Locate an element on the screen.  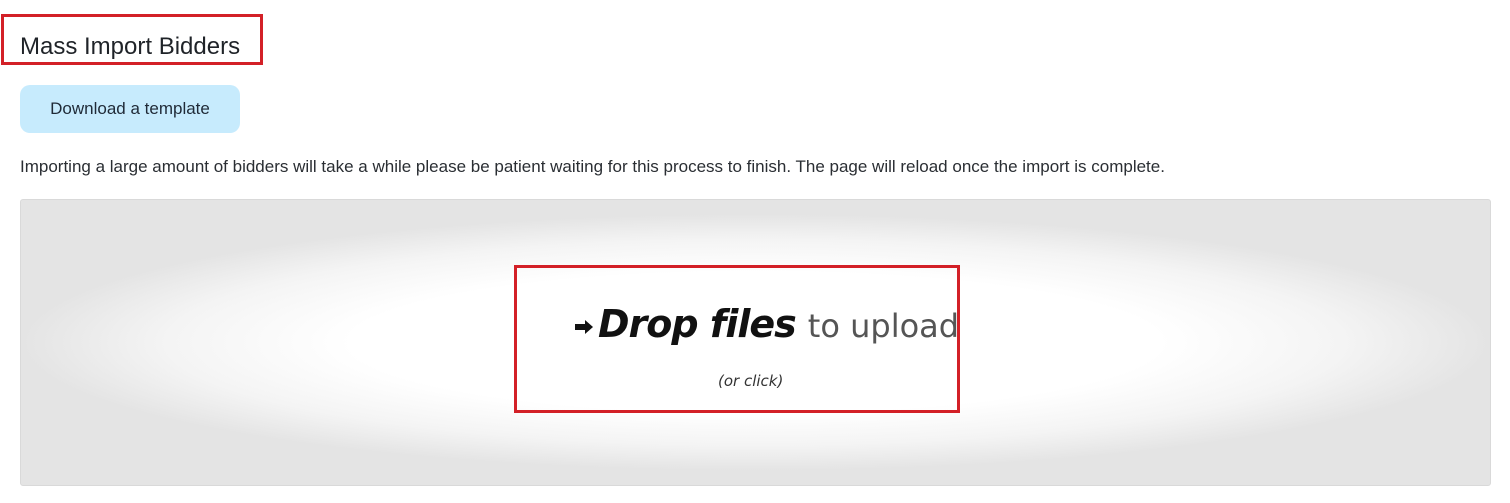
dropzone-headline: Drop files to upload is located at coordinates (766, 324).